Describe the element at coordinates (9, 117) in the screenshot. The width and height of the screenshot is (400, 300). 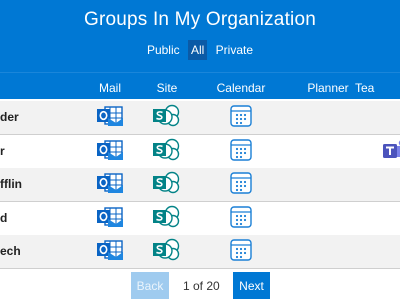
I see `group-name: der` at that location.